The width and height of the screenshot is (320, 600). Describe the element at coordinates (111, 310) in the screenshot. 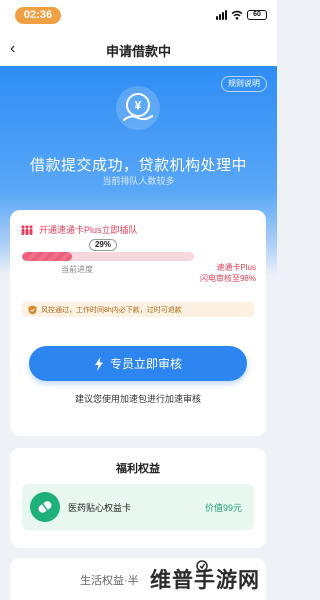

I see `risk-notice-text: 风控通过，工作时间8h内必下款，过时可退款` at that location.